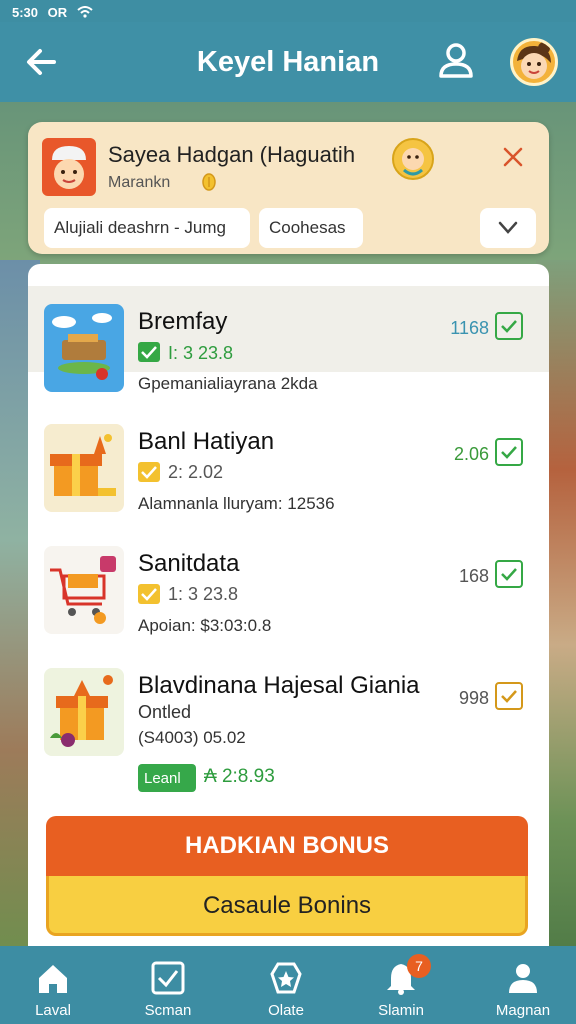 Image resolution: width=576 pixels, height=1024 pixels. Describe the element at coordinates (183, 321) in the screenshot. I see `item-name: Bremfay` at that location.